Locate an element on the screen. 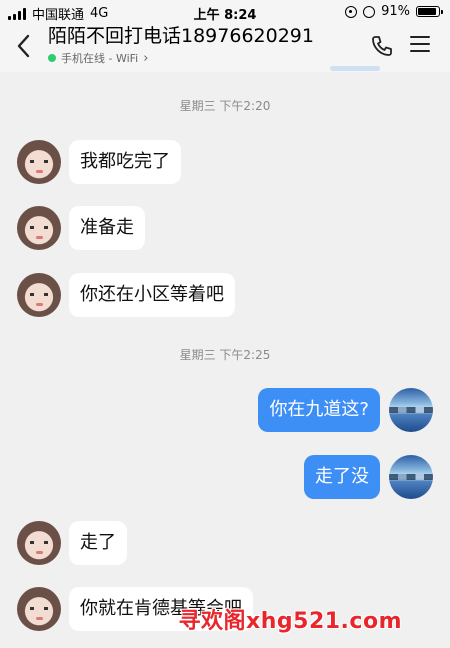  outgoing-message: 你在九道这? is located at coordinates (319, 410).